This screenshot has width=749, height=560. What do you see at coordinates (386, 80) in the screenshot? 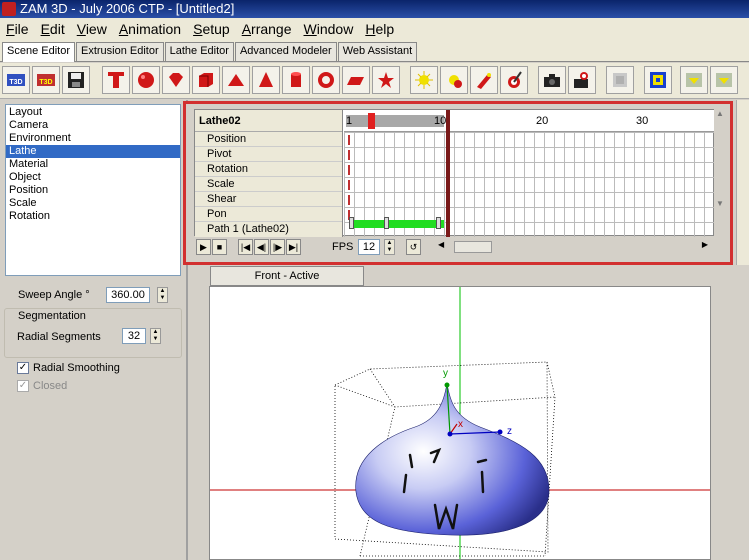
I see `star-button` at bounding box center [386, 80].